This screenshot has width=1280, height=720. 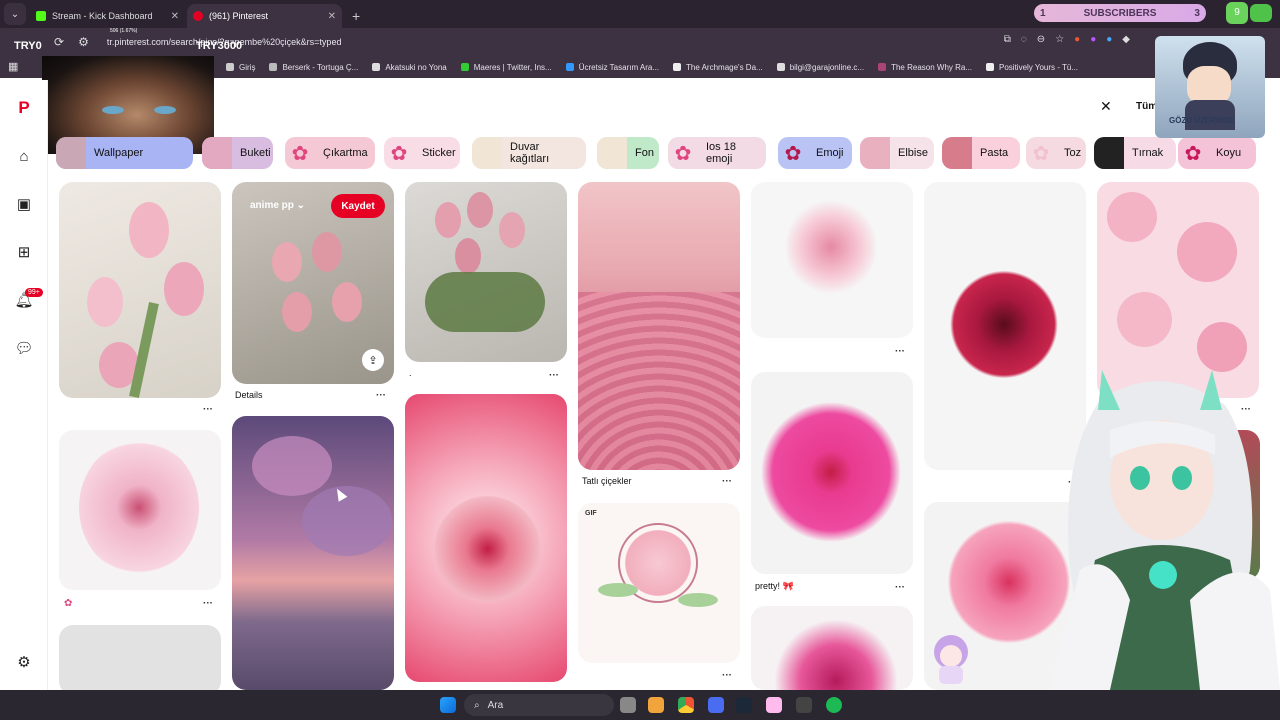 What do you see at coordinates (717, 153) in the screenshot?
I see `chip-ios-18-emoji: ✿ Ios 18 emoji` at bounding box center [717, 153].